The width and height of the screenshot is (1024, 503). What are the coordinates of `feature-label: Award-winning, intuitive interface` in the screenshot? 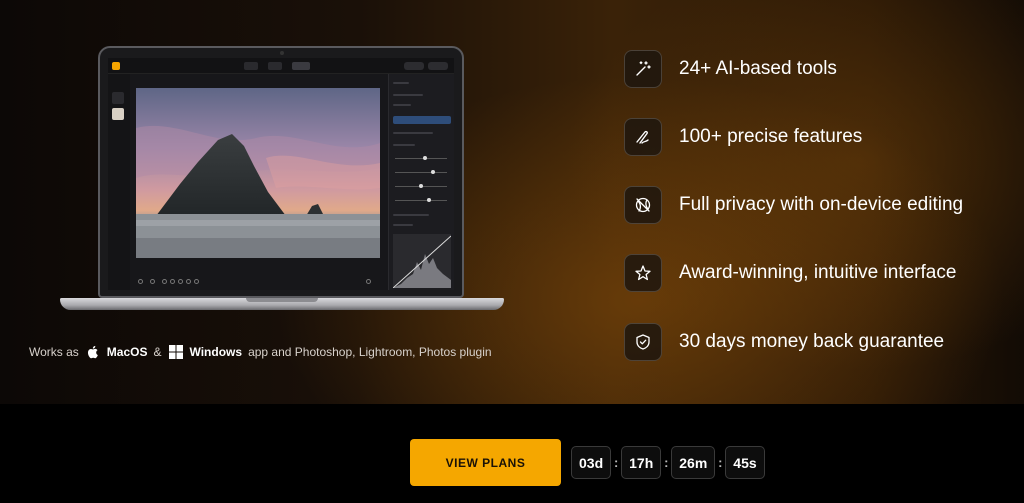 It's located at (818, 272).